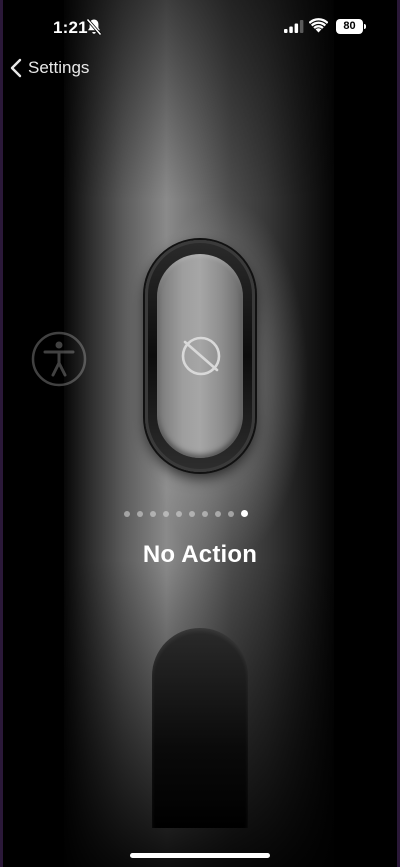  What do you see at coordinates (59, 359) in the screenshot?
I see `accessibility-icon` at bounding box center [59, 359].